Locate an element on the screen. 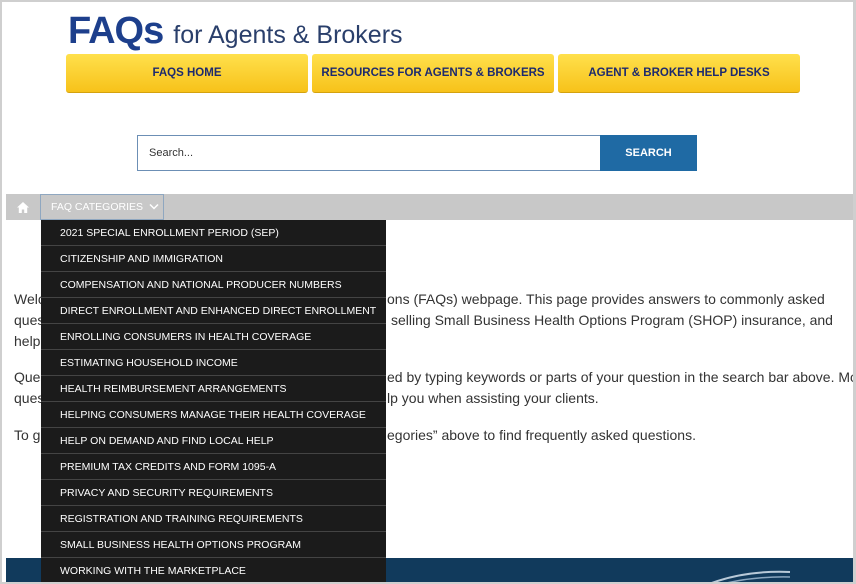 This screenshot has height=584, width=856. nav-help-desks-button: AGENT & BROKER HELP DESKS is located at coordinates (679, 73).